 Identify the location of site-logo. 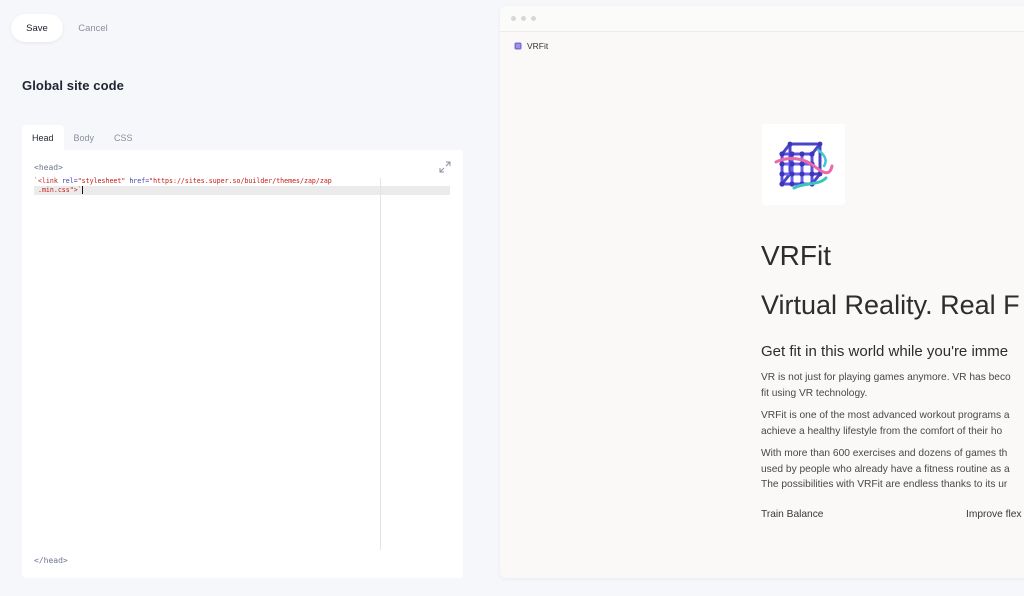
(803, 164).